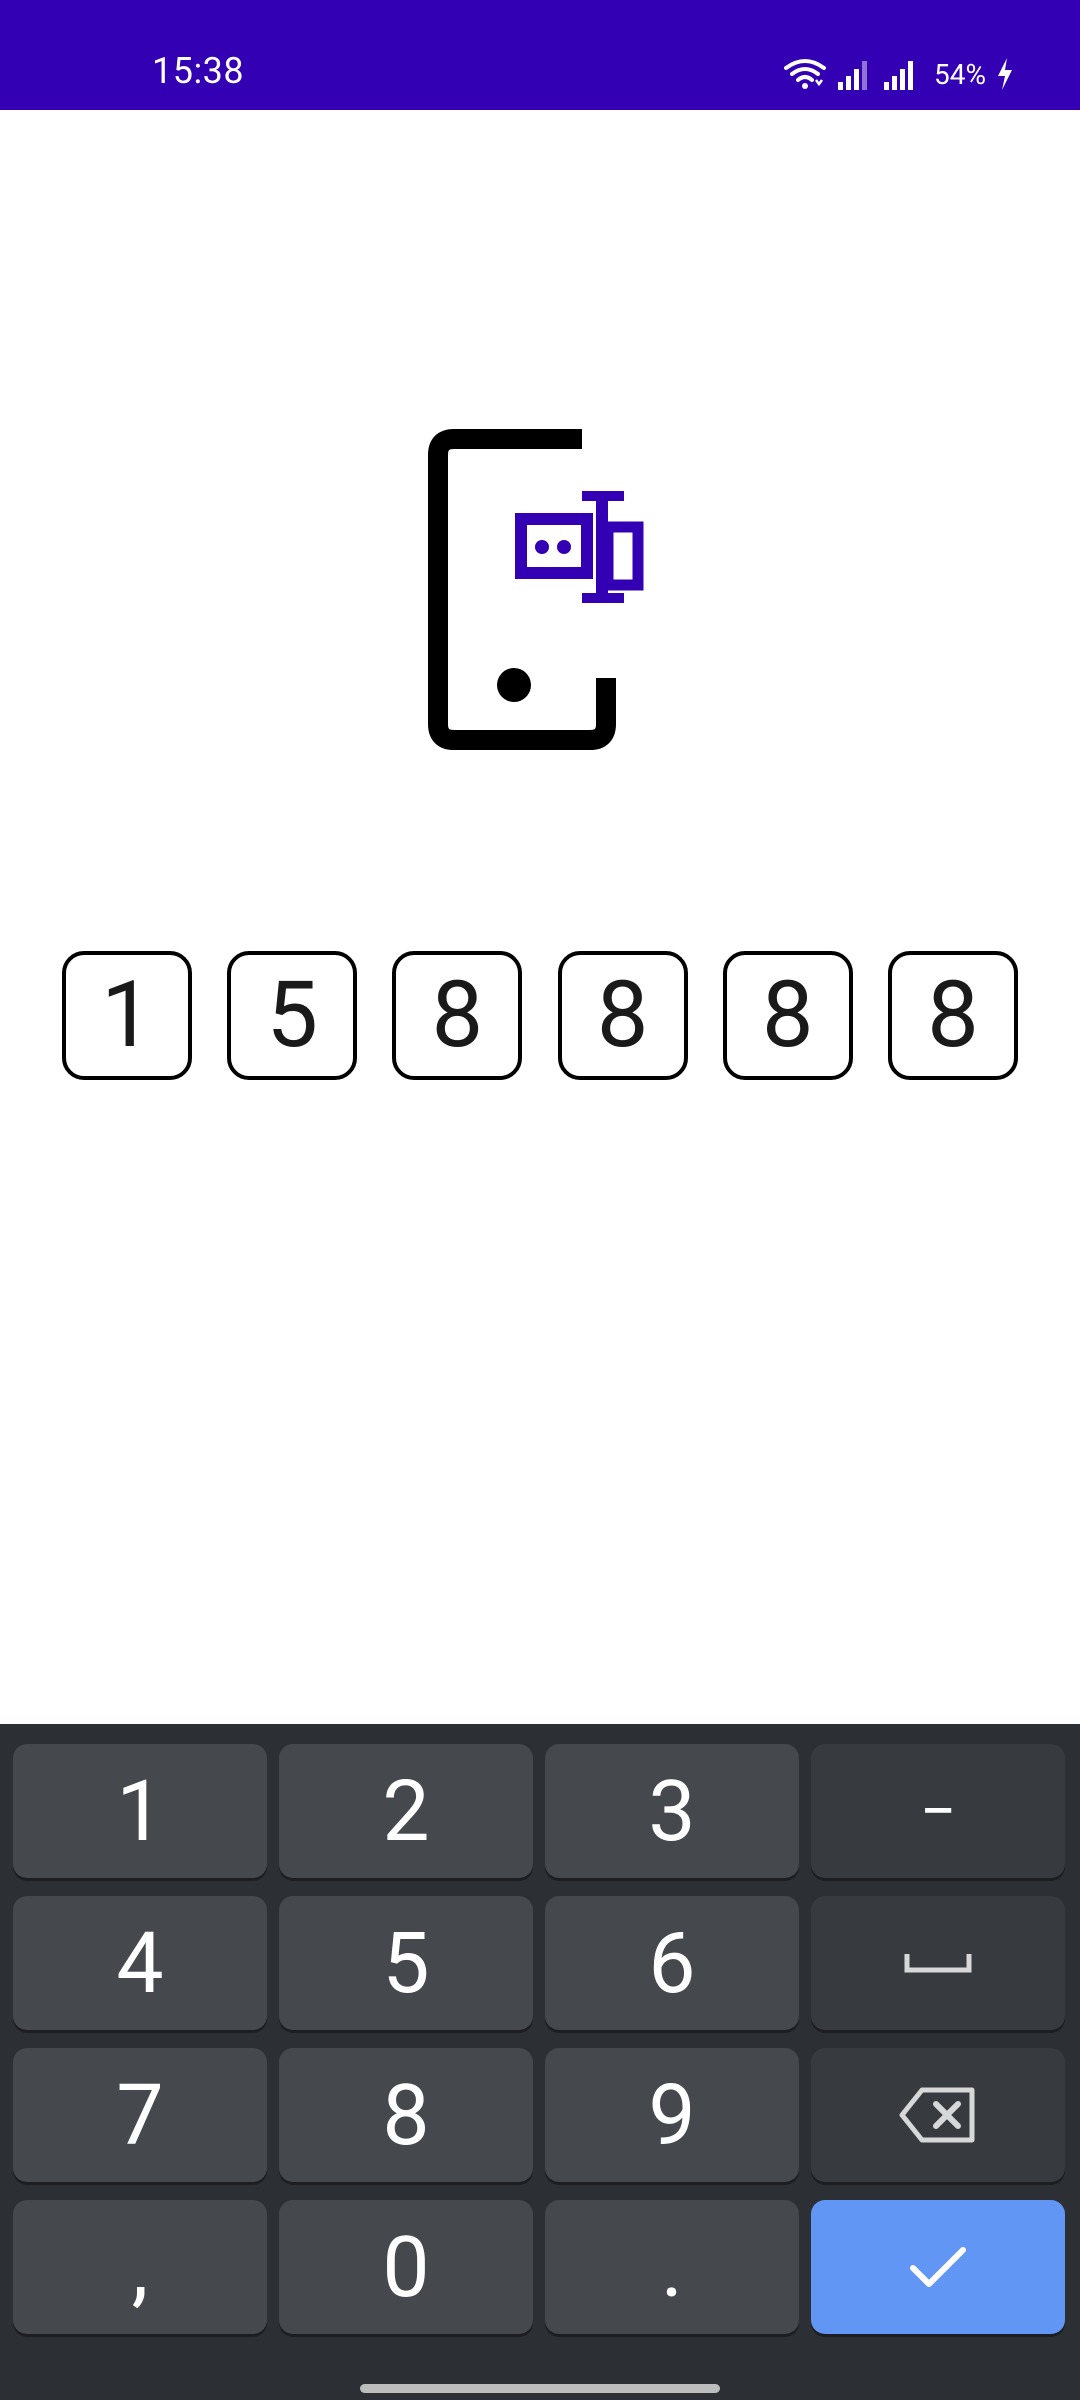  Describe the element at coordinates (540, 2388) in the screenshot. I see `navigation-gesture-handle` at that location.